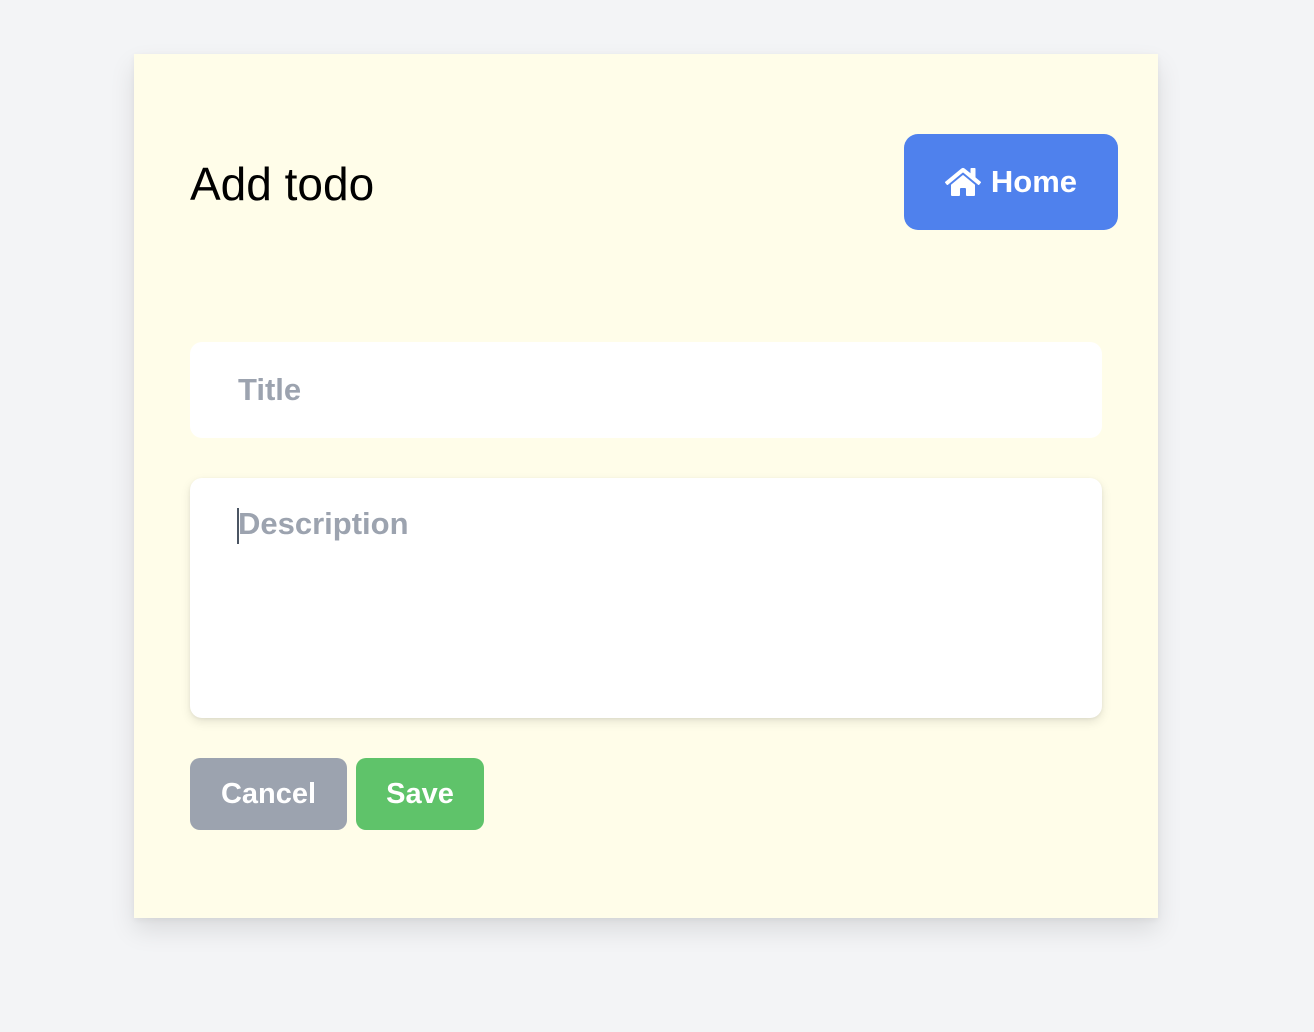  What do you see at coordinates (268, 794) in the screenshot?
I see `cancel-button: Cancel` at bounding box center [268, 794].